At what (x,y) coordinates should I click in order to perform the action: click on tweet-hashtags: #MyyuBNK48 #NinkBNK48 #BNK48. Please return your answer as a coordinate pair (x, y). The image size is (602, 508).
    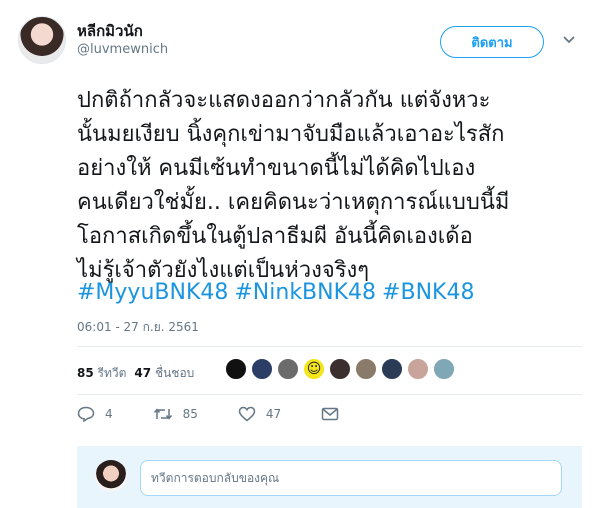
    Looking at the image, I should click on (278, 293).